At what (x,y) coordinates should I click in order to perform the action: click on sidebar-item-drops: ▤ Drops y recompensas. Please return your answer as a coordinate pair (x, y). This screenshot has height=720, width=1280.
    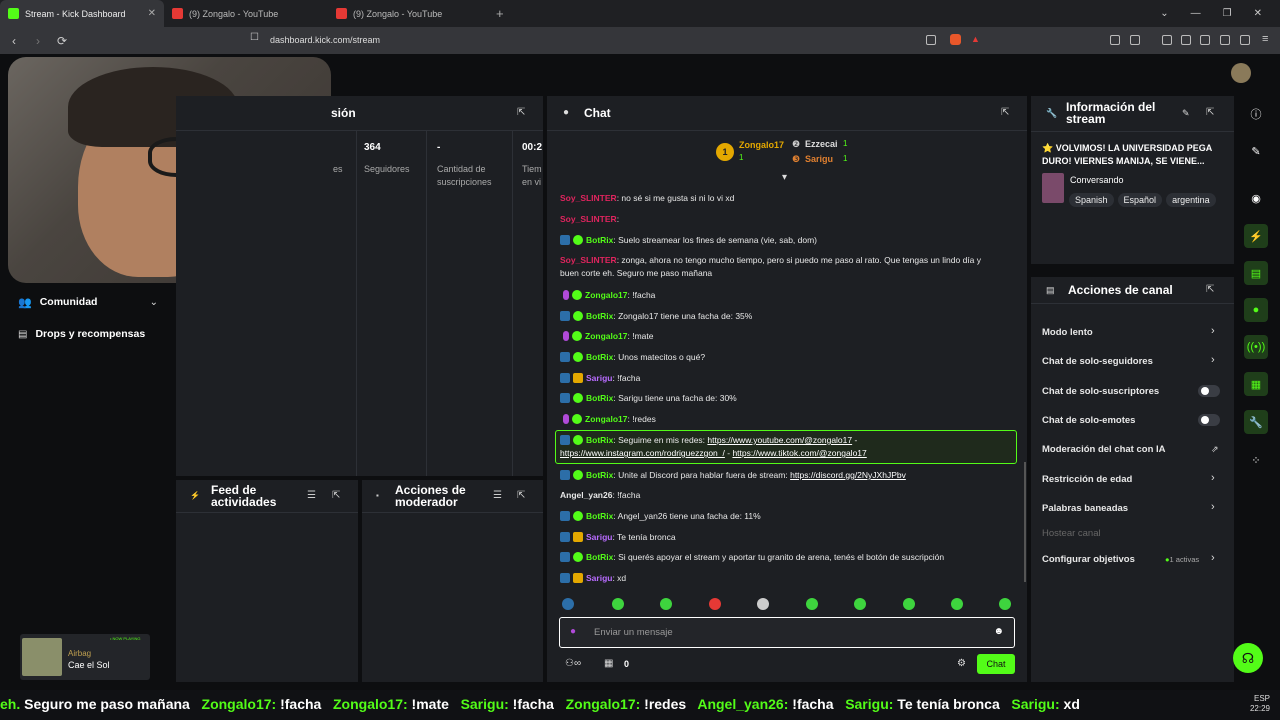
    Looking at the image, I should click on (98, 334).